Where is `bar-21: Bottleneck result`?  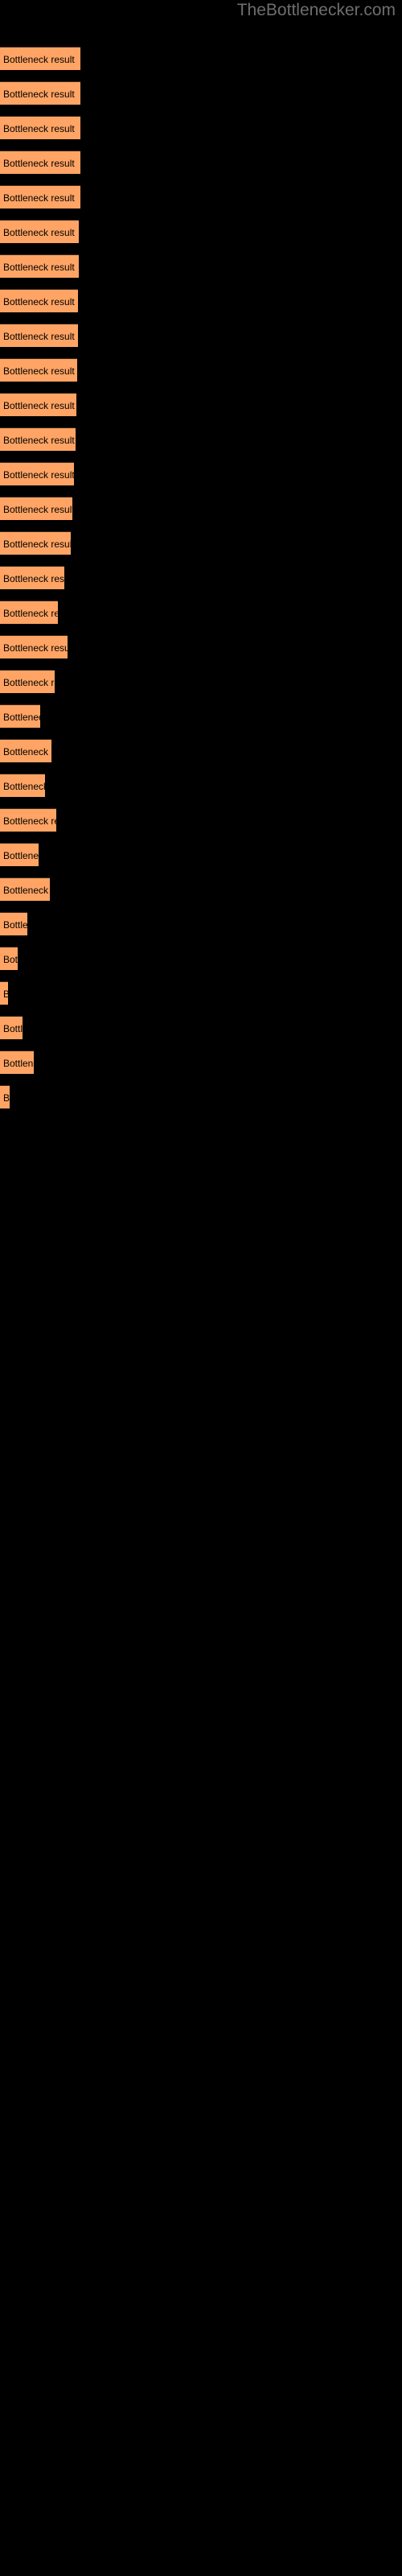 bar-21: Bottleneck result is located at coordinates (25, 750).